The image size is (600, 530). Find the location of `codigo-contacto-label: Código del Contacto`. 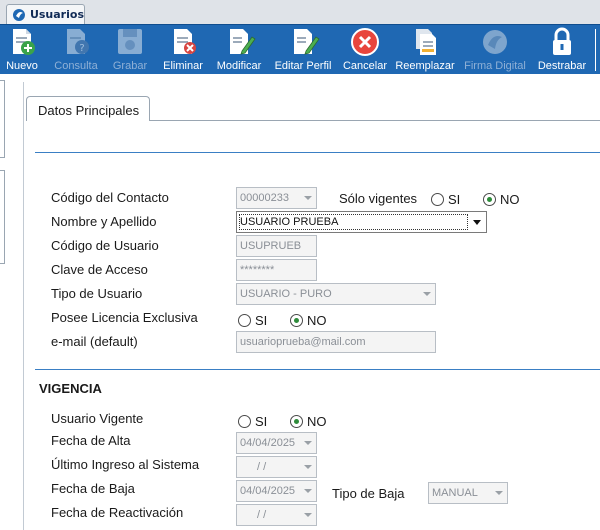

codigo-contacto-label: Código del Contacto is located at coordinates (110, 197).